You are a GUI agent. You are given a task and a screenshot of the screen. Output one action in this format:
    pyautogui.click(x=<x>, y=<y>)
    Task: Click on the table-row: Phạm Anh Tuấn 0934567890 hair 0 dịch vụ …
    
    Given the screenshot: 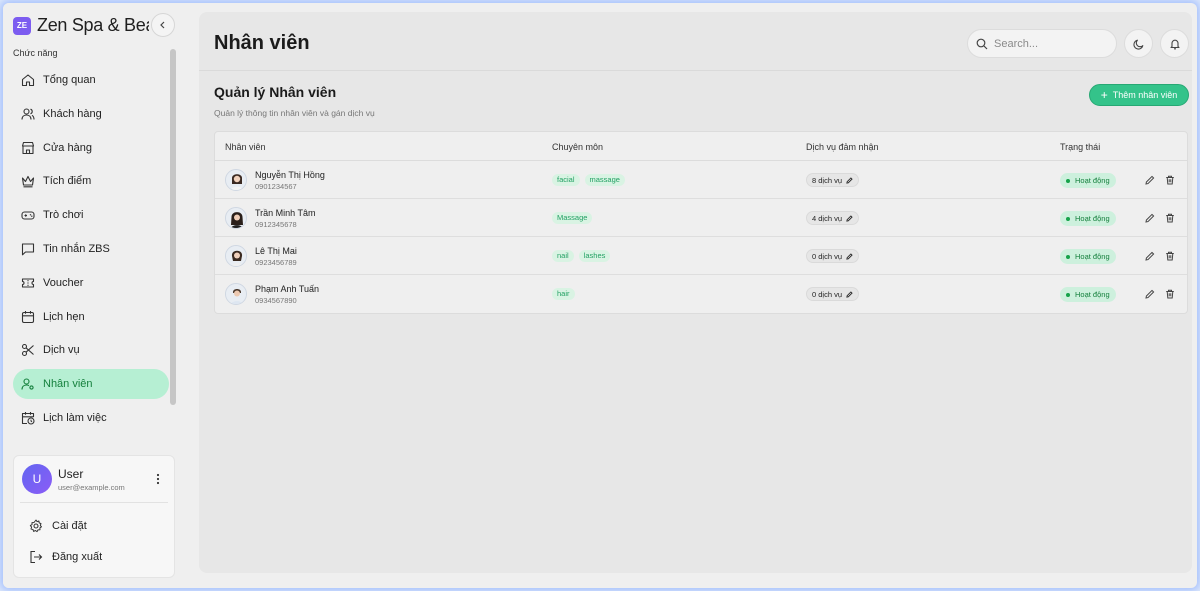 What is the action you would take?
    pyautogui.click(x=701, y=294)
    